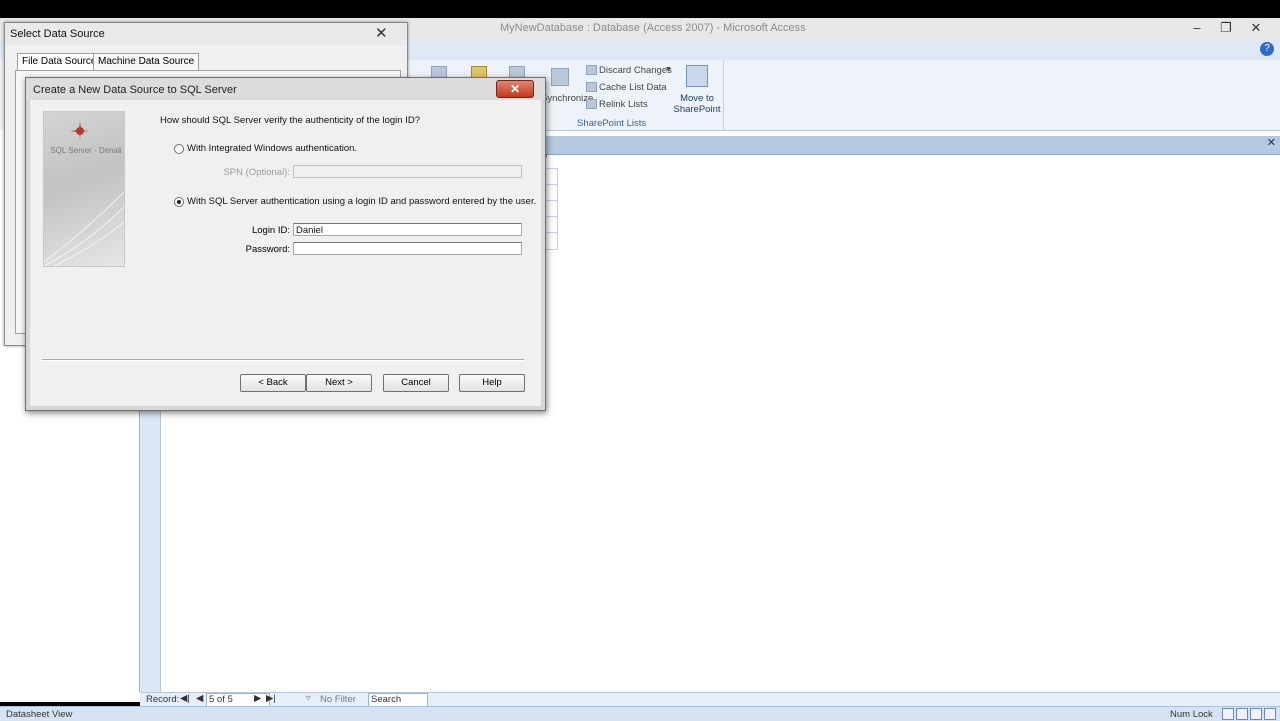 Image resolution: width=1280 pixels, height=721 pixels. What do you see at coordinates (623, 104) in the screenshot?
I see `relink-lists-button: Relink Lists` at bounding box center [623, 104].